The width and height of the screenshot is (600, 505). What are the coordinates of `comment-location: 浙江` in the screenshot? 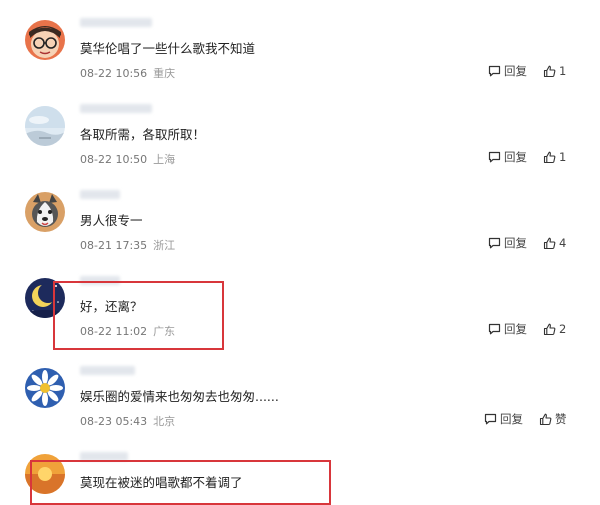 It's located at (164, 245).